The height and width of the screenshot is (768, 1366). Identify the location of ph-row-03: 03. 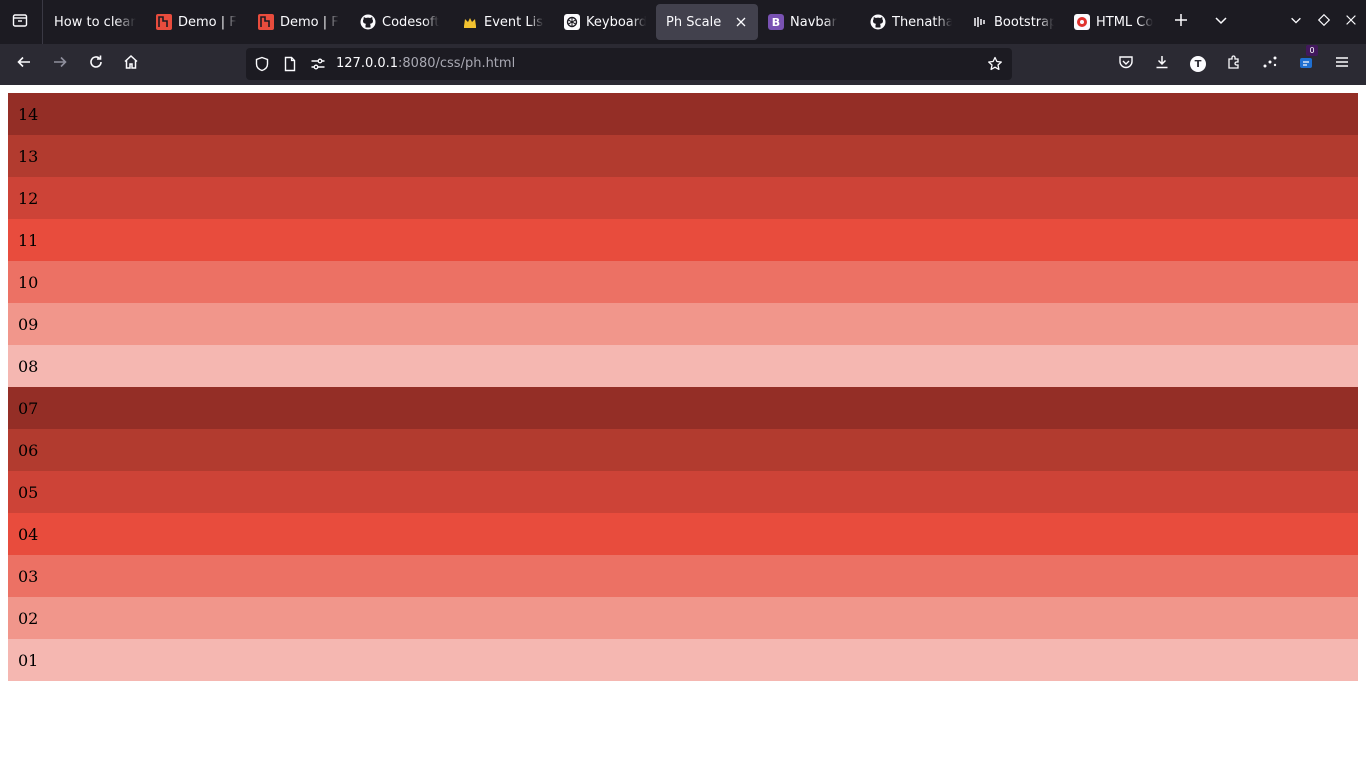
(683, 576).